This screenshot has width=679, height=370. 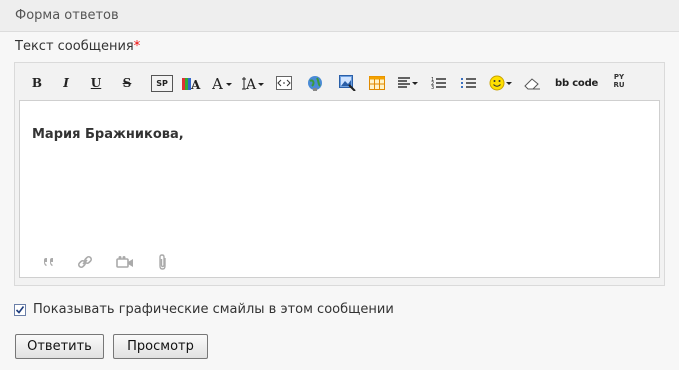 I want to click on checkmark-icon, so click(x=20, y=309).